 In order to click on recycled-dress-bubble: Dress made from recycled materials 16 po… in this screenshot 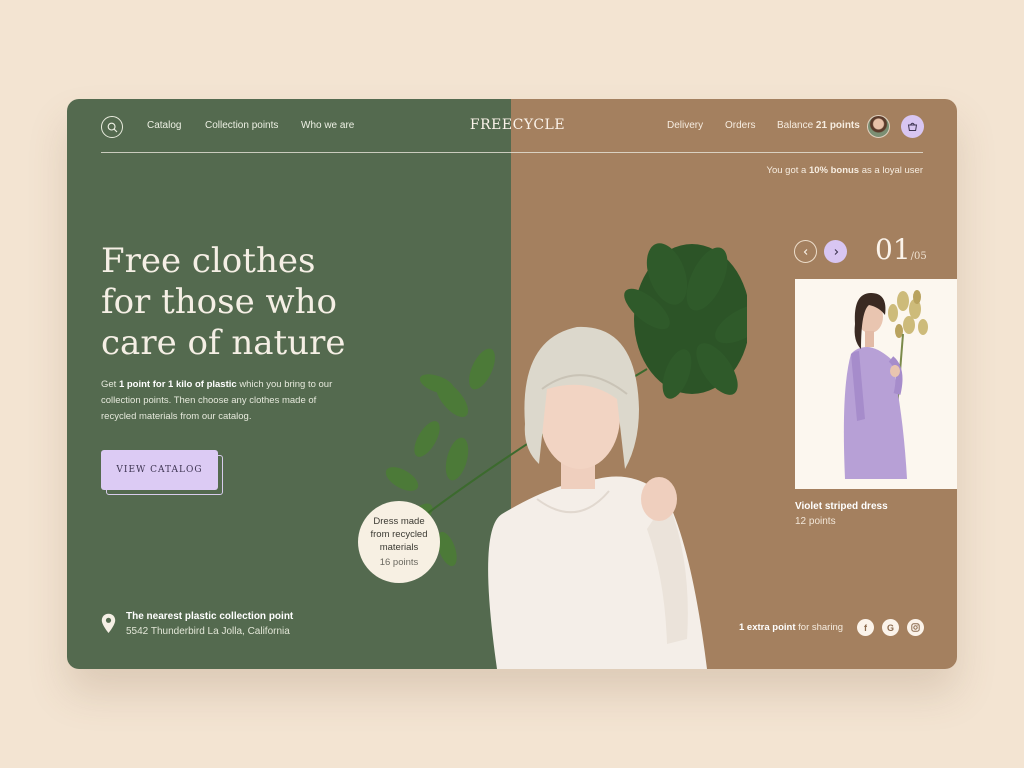, I will do `click(399, 542)`.